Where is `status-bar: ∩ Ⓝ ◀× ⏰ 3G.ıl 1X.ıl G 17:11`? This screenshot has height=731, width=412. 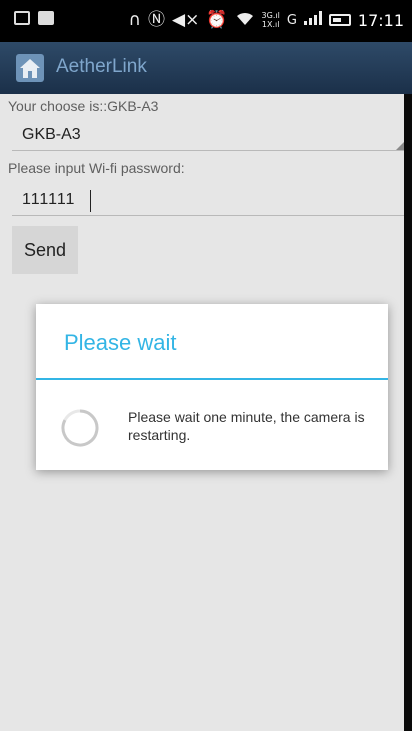 status-bar: ∩ Ⓝ ◀× ⏰ 3G.ıl 1X.ıl G 17:11 is located at coordinates (206, 21).